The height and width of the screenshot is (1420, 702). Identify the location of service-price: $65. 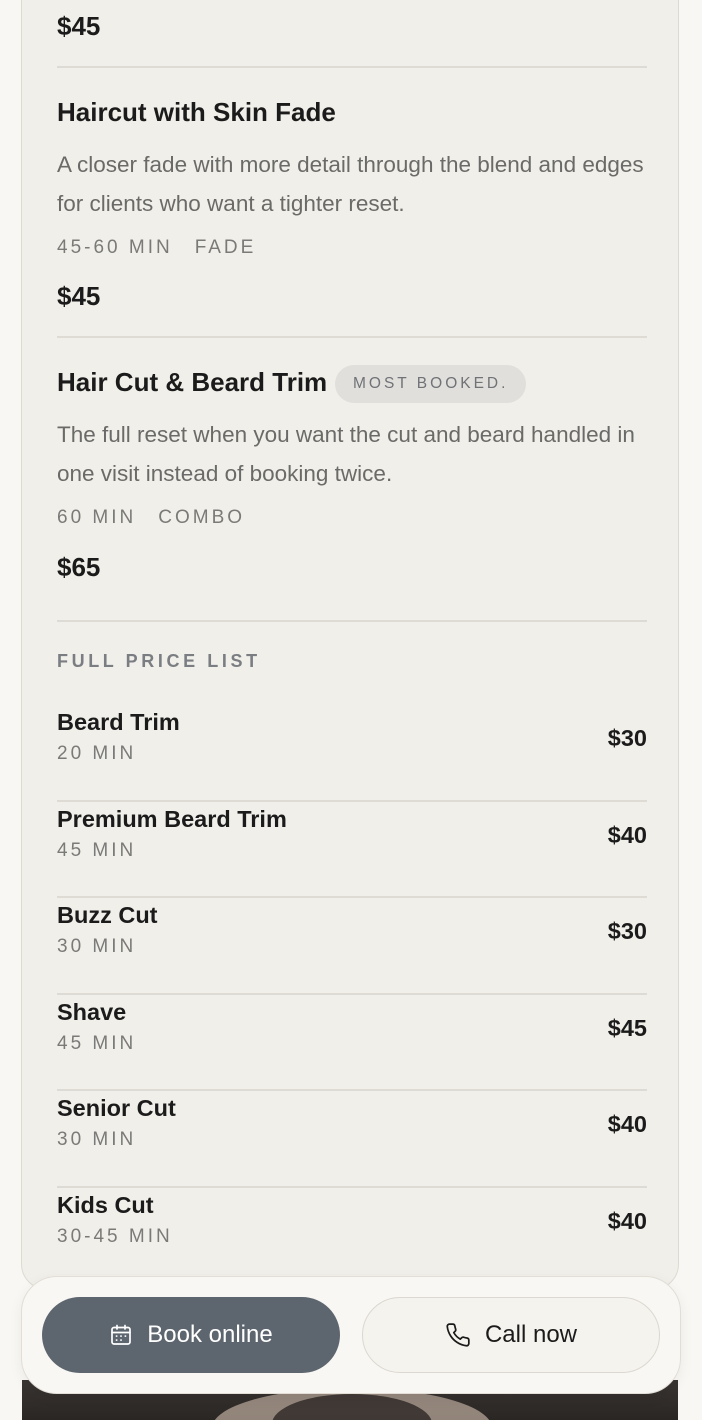
(79, 567).